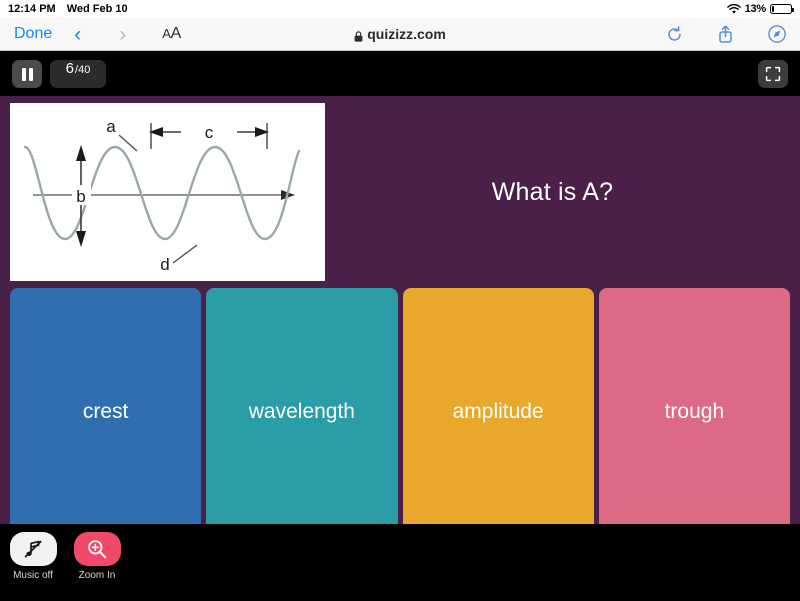  I want to click on transverse-wave-diagram: b a c d, so click(162, 195).